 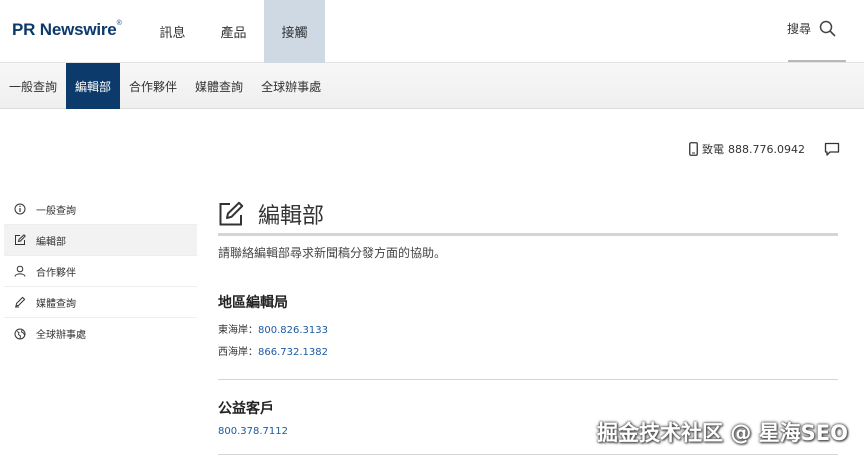 What do you see at coordinates (56, 304) in the screenshot?
I see `sidebar-item-label: 媒體查詢` at bounding box center [56, 304].